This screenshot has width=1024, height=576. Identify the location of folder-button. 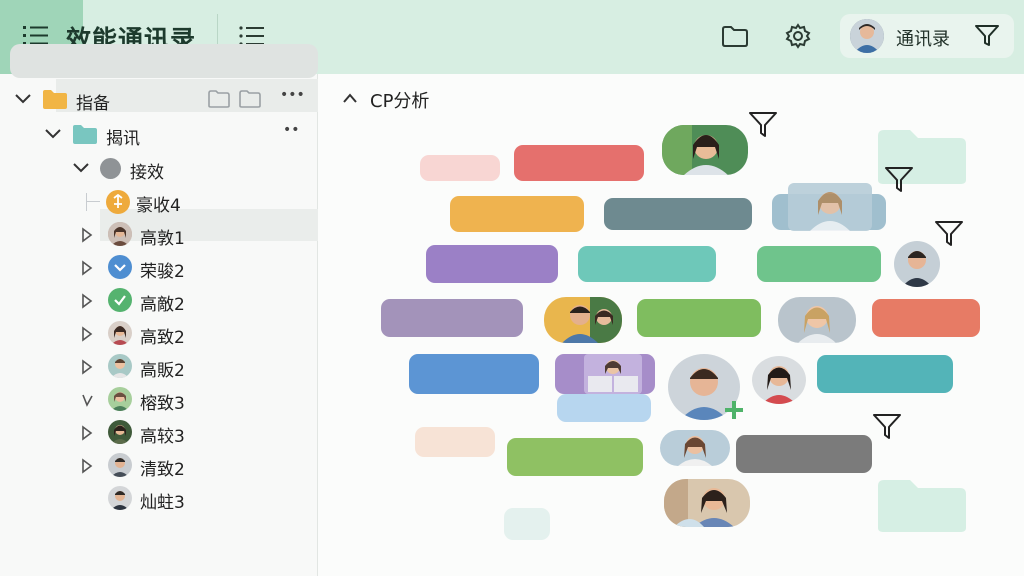
(735, 38).